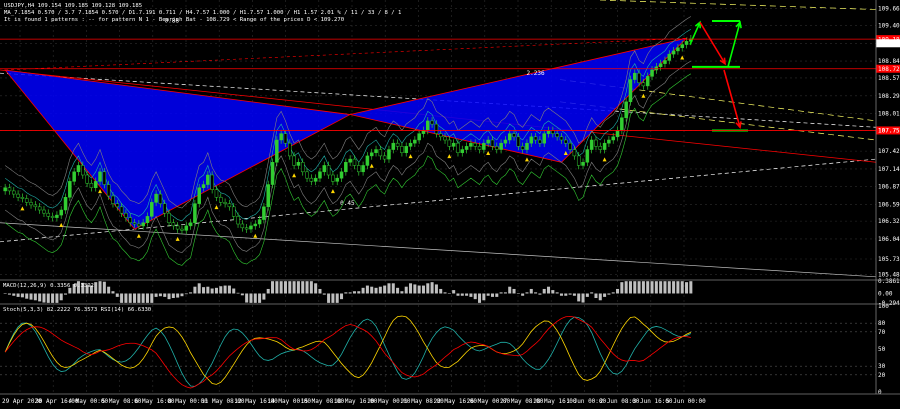 The height and width of the screenshot is (409, 900). What do you see at coordinates (889, 69) in the screenshot?
I see `price-tag-text: 108.720` at bounding box center [889, 69].